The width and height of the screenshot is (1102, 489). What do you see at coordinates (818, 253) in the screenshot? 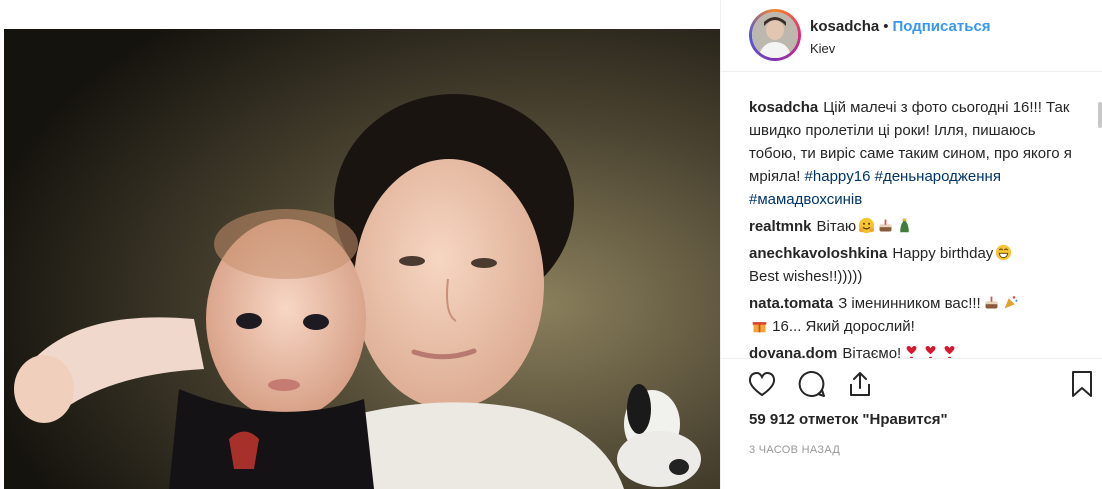
I see `comment-username: anechkavoloshkina` at bounding box center [818, 253].